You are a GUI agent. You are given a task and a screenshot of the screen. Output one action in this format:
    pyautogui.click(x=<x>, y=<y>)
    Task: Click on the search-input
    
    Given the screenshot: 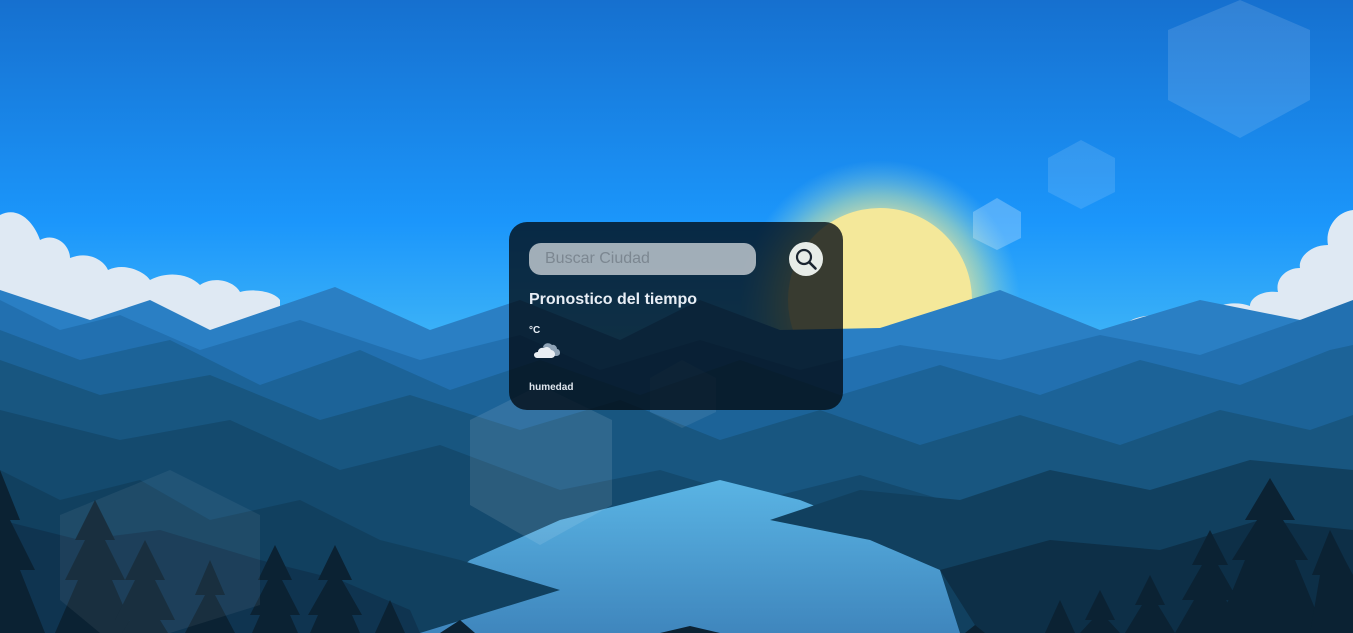 What is the action you would take?
    pyautogui.click(x=642, y=259)
    